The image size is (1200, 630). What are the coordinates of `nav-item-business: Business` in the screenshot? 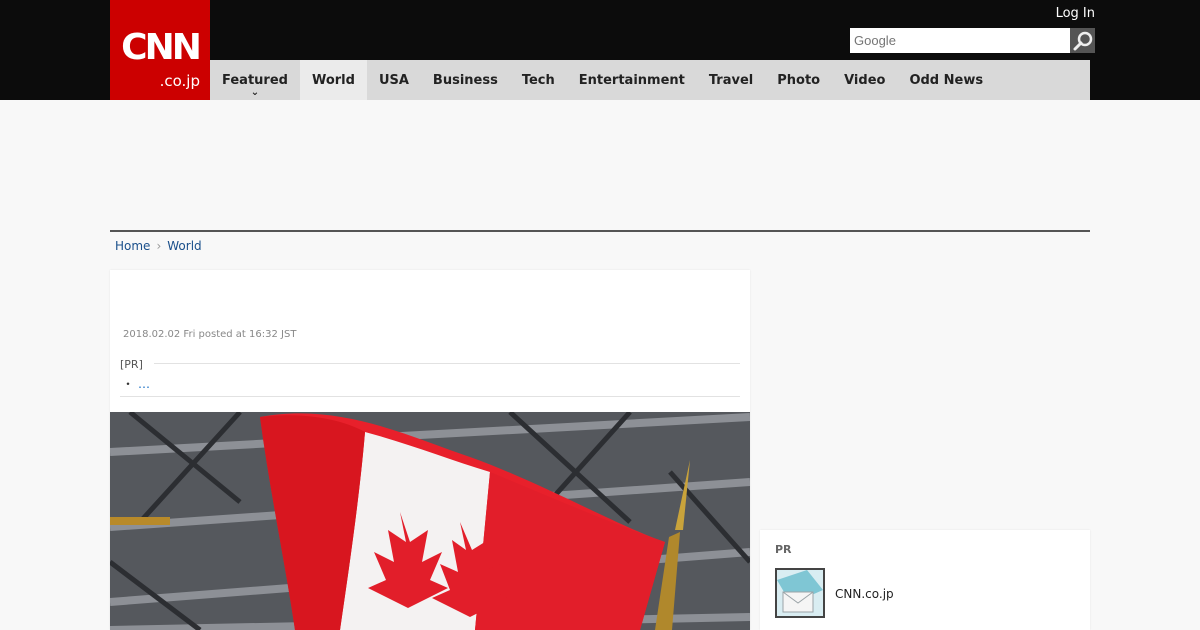 It's located at (465, 80).